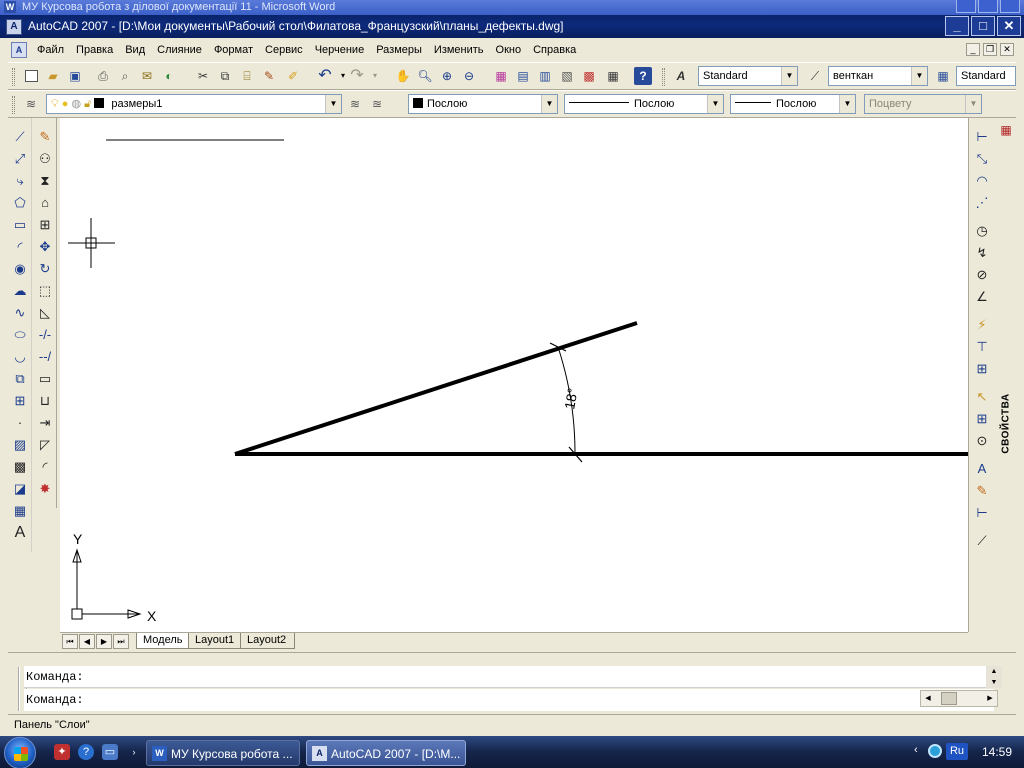 The image size is (1024, 768). I want to click on save-icon: ▣, so click(75, 76).